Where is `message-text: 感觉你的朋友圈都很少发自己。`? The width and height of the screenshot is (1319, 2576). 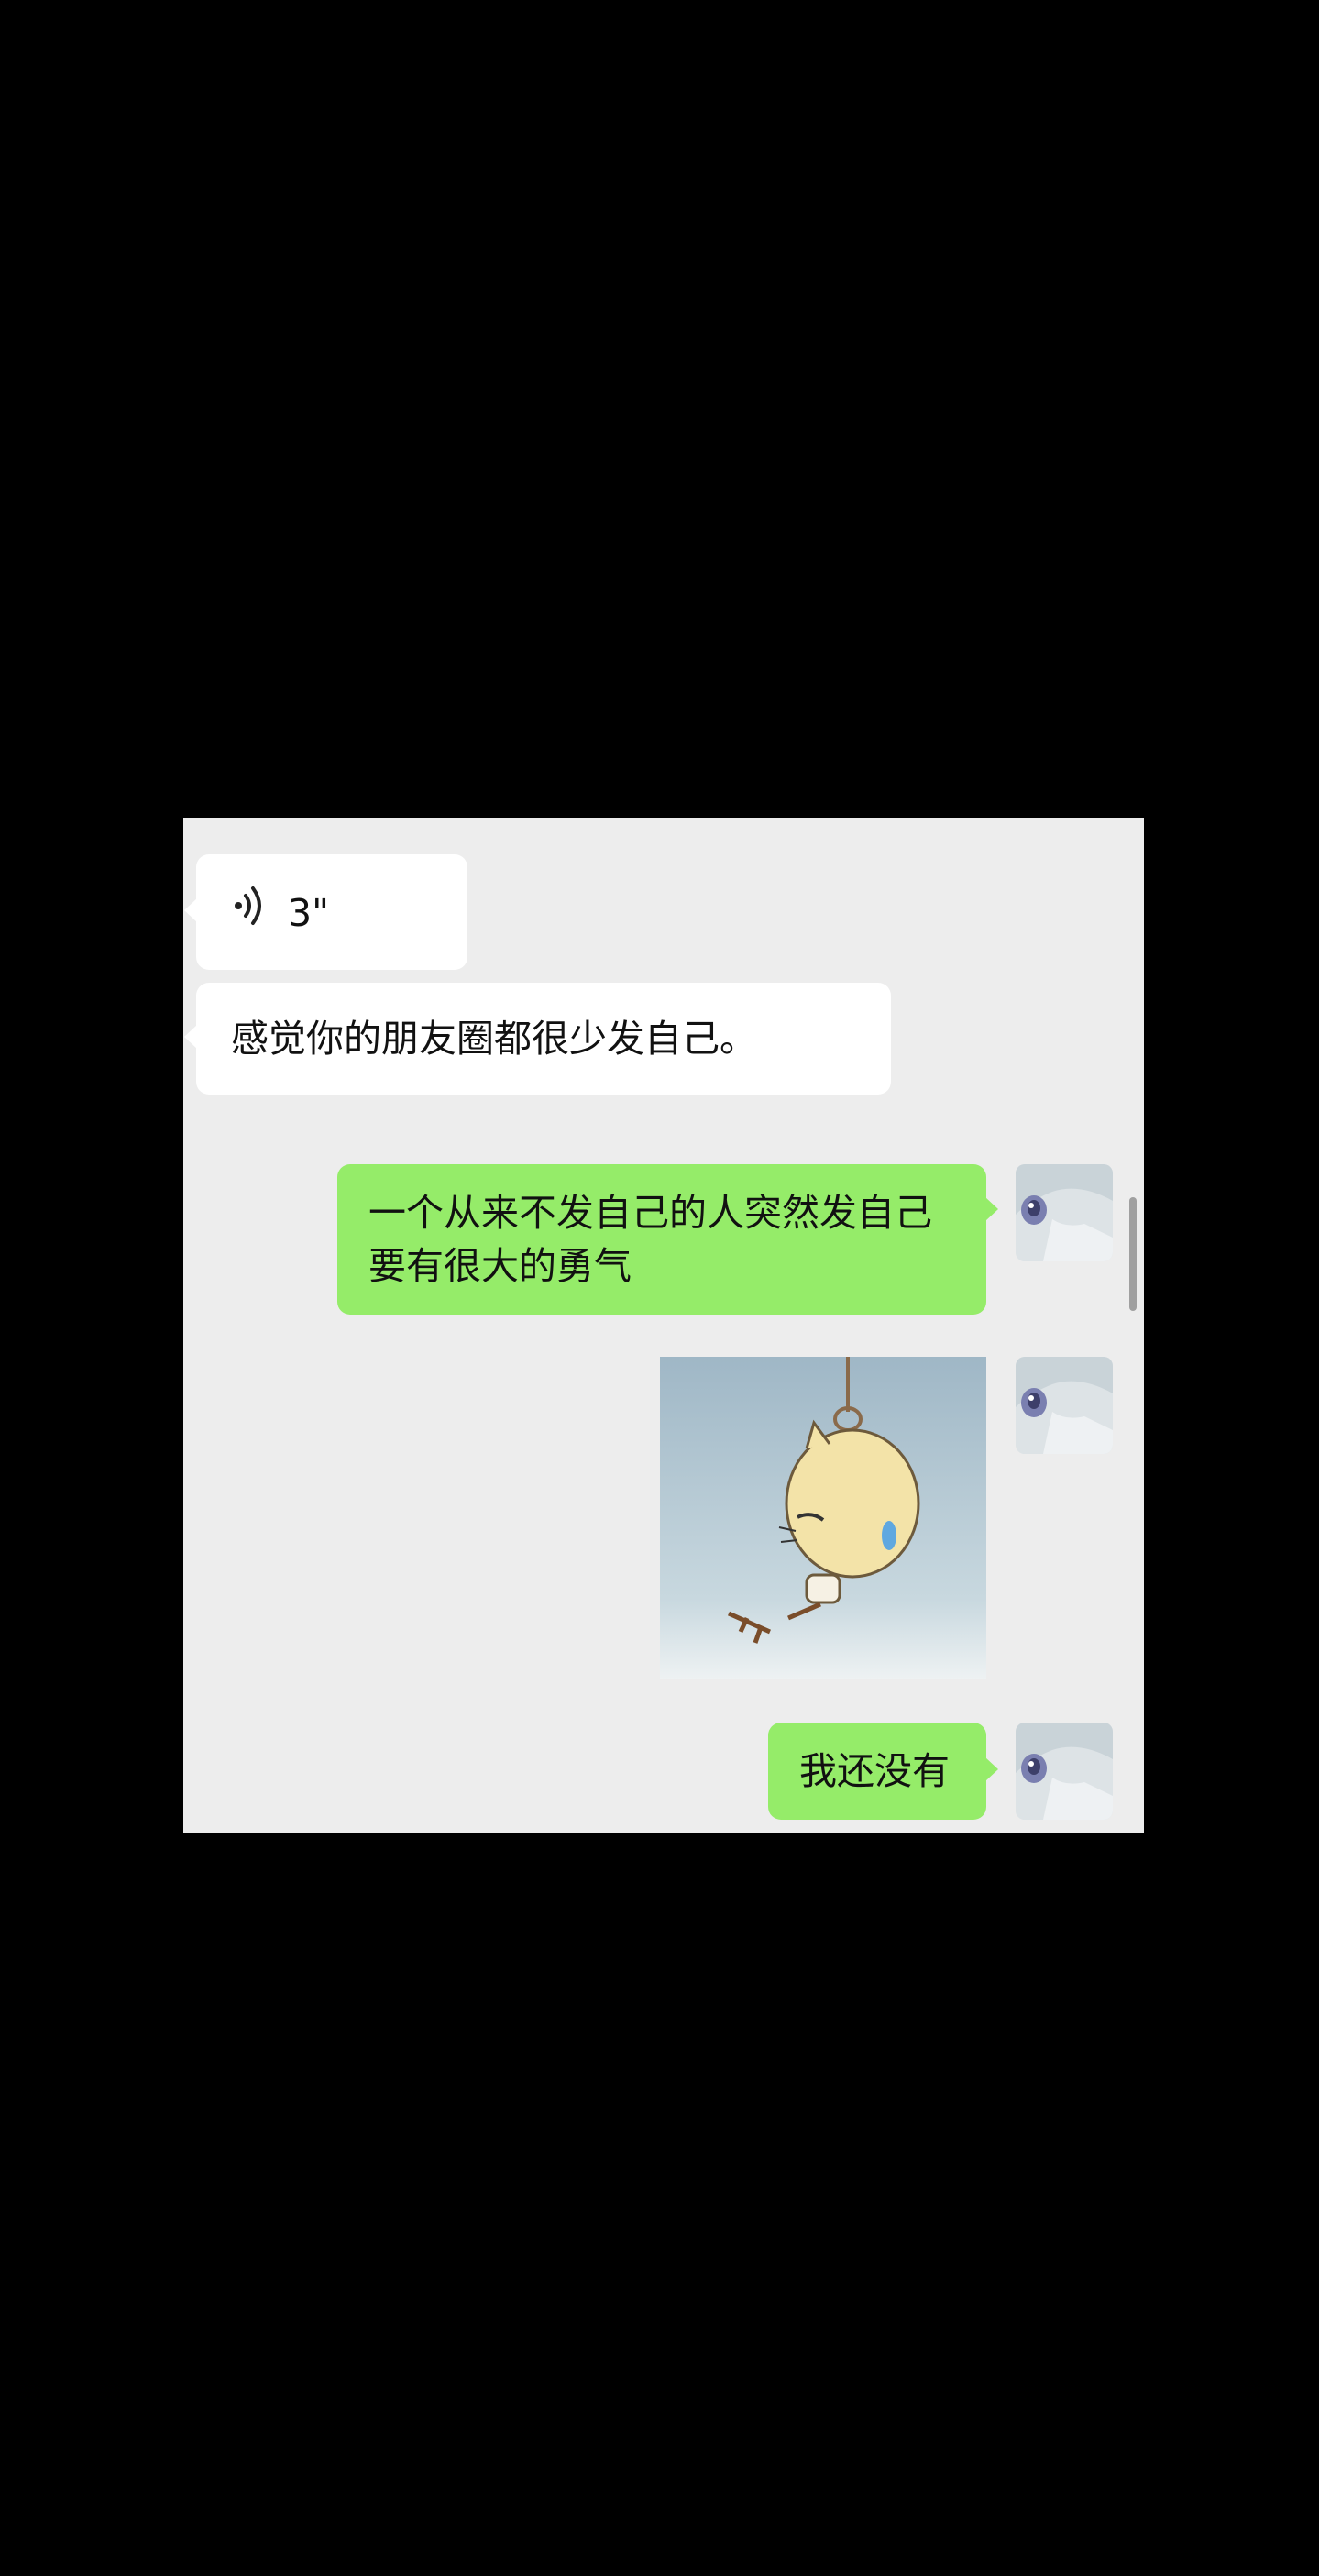 message-text: 感觉你的朋友圈都很少发自己。 is located at coordinates (494, 1039).